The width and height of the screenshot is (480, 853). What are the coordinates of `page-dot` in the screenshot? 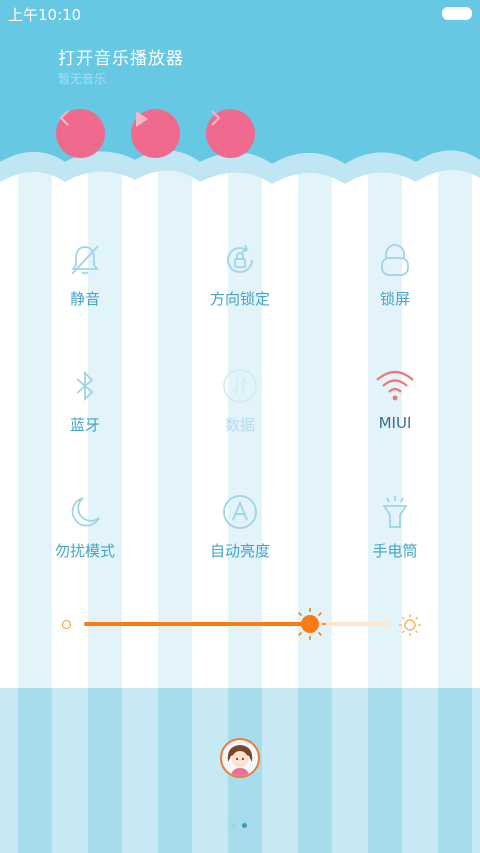 It's located at (233, 825).